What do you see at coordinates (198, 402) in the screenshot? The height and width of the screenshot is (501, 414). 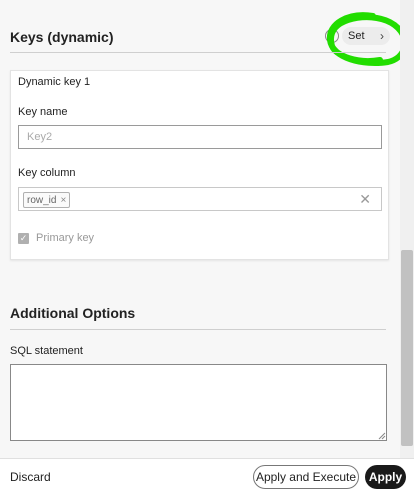 I see `sql-statement-textarea` at bounding box center [198, 402].